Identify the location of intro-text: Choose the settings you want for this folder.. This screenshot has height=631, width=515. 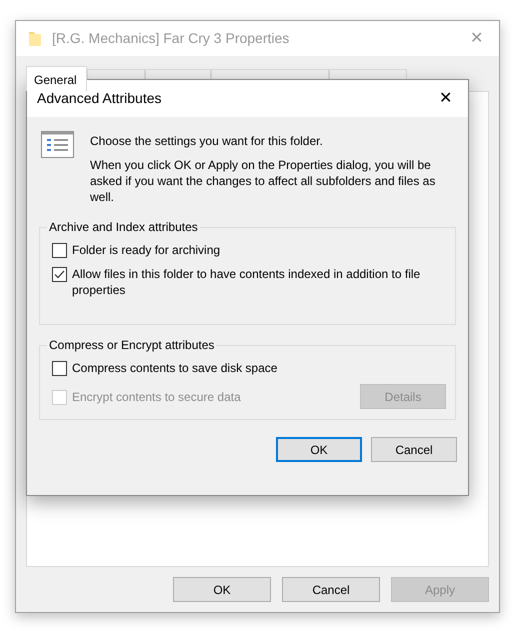
(207, 141).